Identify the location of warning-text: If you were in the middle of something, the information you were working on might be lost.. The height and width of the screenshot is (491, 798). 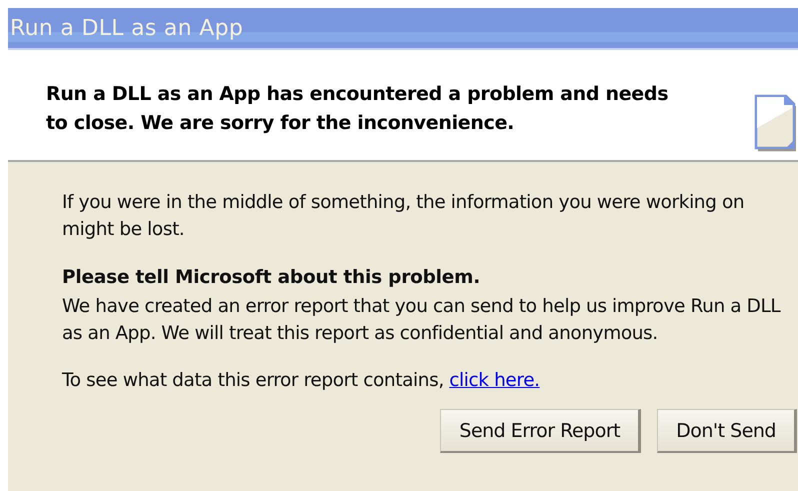
(404, 216).